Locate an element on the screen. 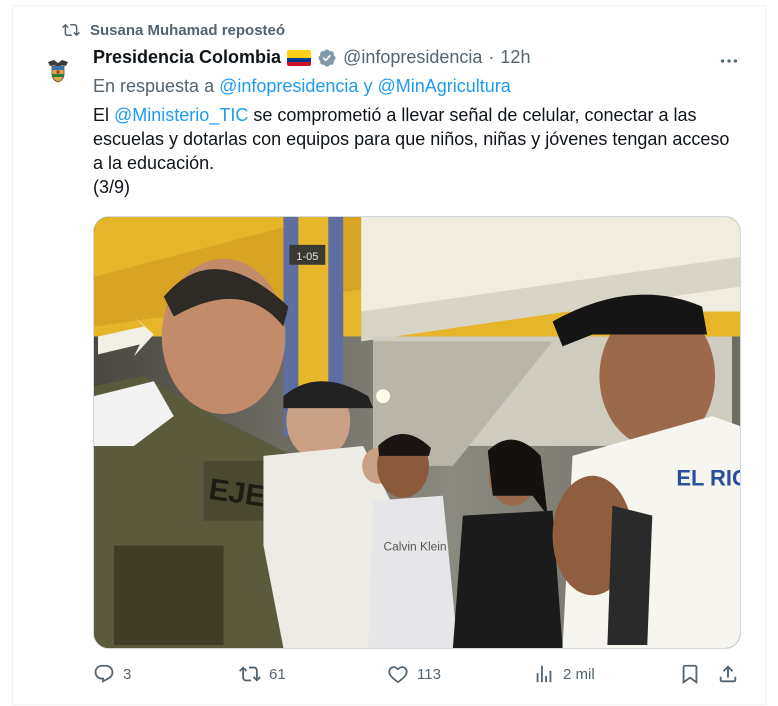  shirt-print: Calvin Klein is located at coordinates (414, 546).